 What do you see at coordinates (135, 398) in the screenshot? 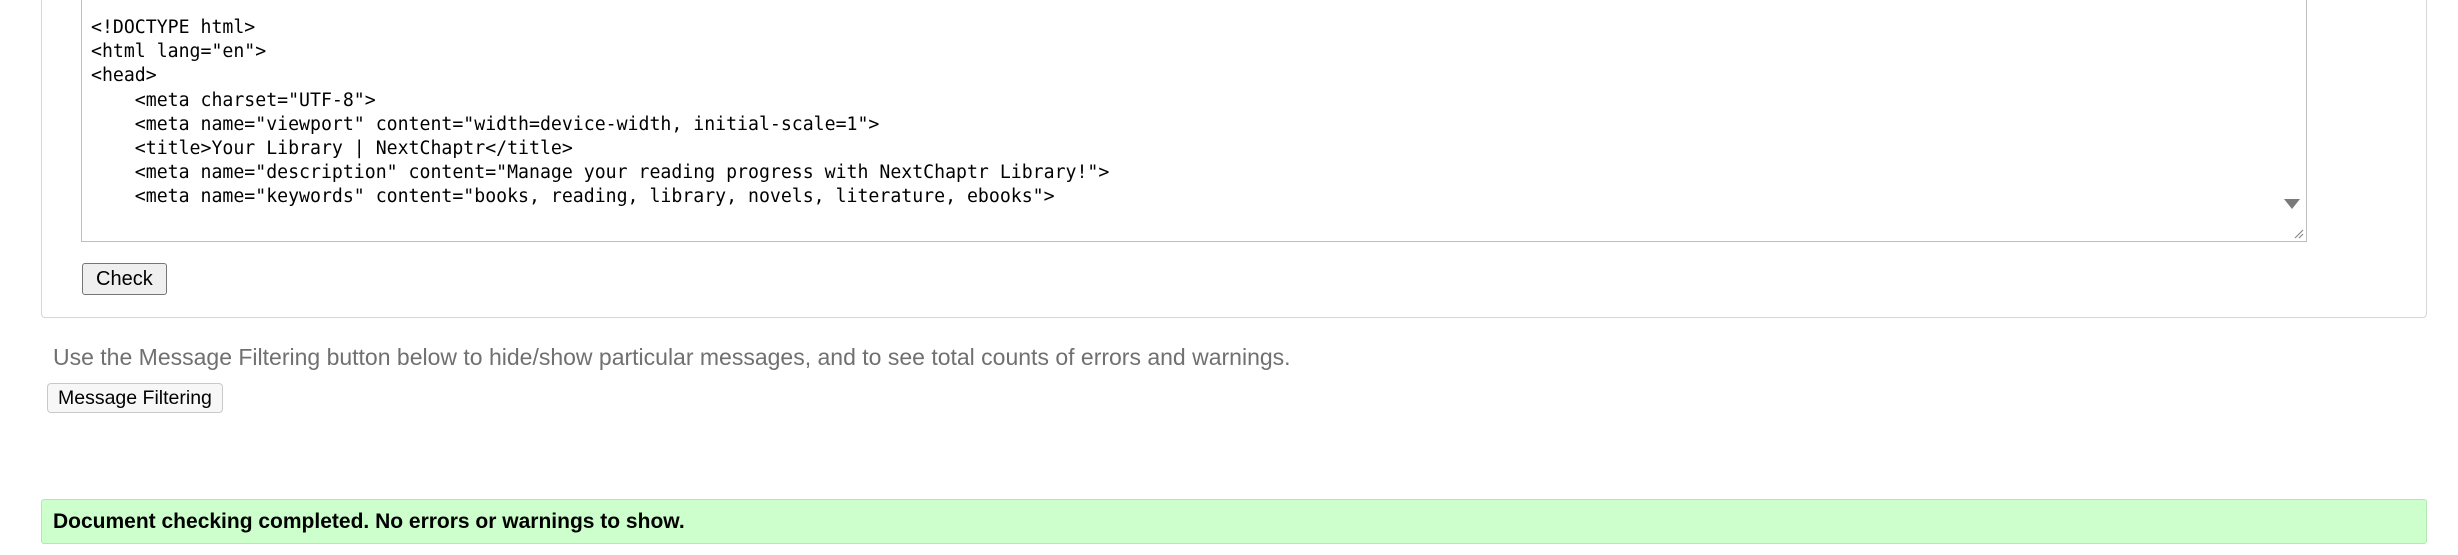
I see `message-filtering-button: Message Filtering` at bounding box center [135, 398].